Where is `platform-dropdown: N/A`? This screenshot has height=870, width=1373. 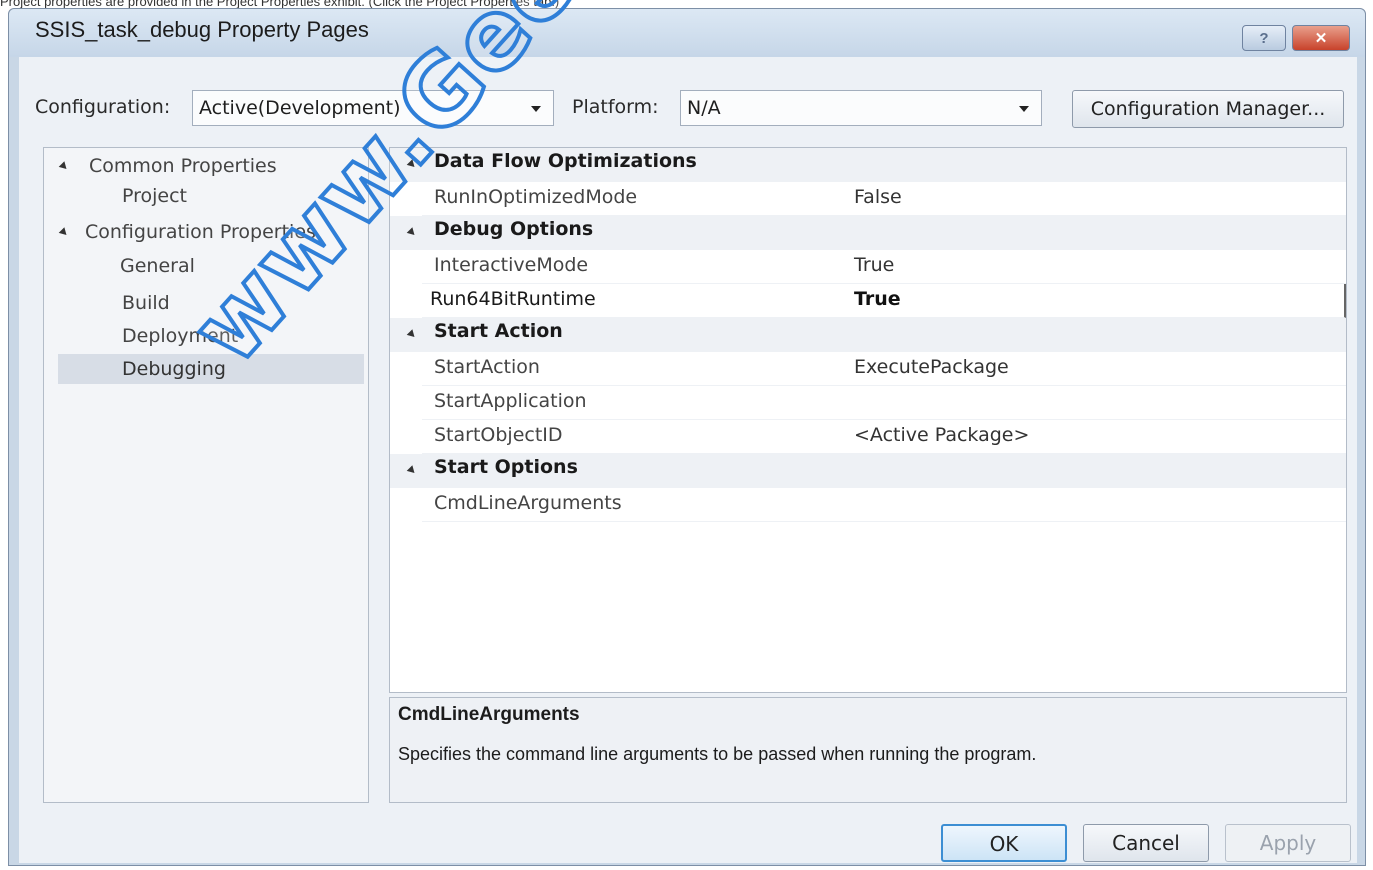 platform-dropdown: N/A is located at coordinates (861, 108).